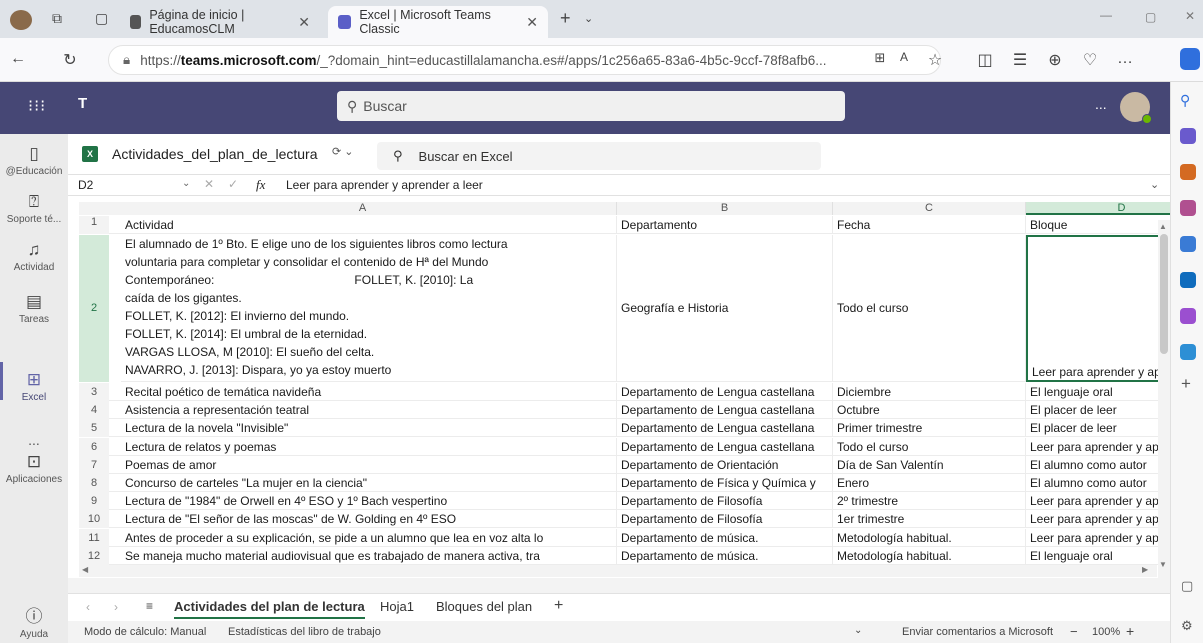  What do you see at coordinates (363, 446) in the screenshot?
I see `cell-a: Lectura de relatos y poemas` at bounding box center [363, 446].